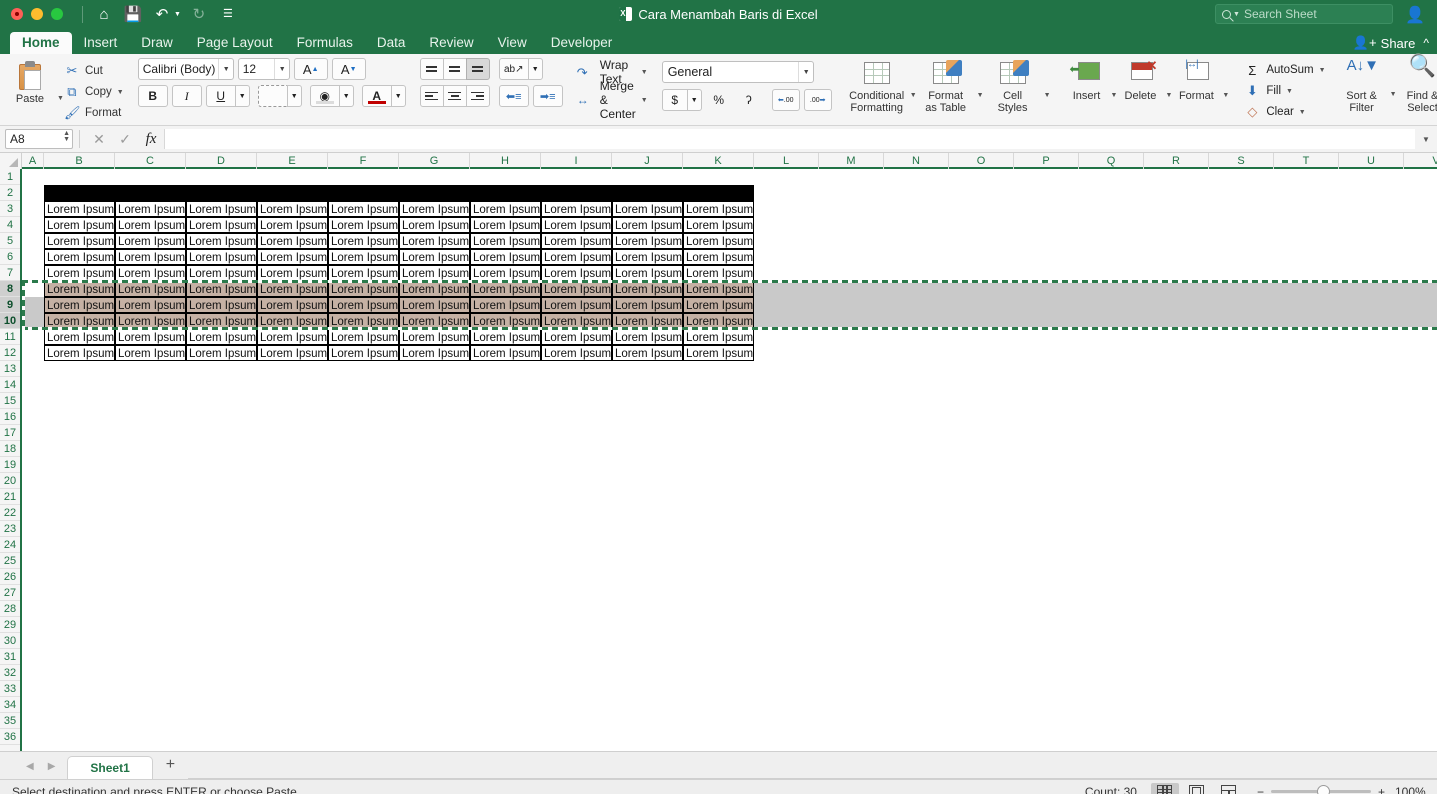  What do you see at coordinates (17, 14) in the screenshot?
I see `close-window-button` at bounding box center [17, 14].